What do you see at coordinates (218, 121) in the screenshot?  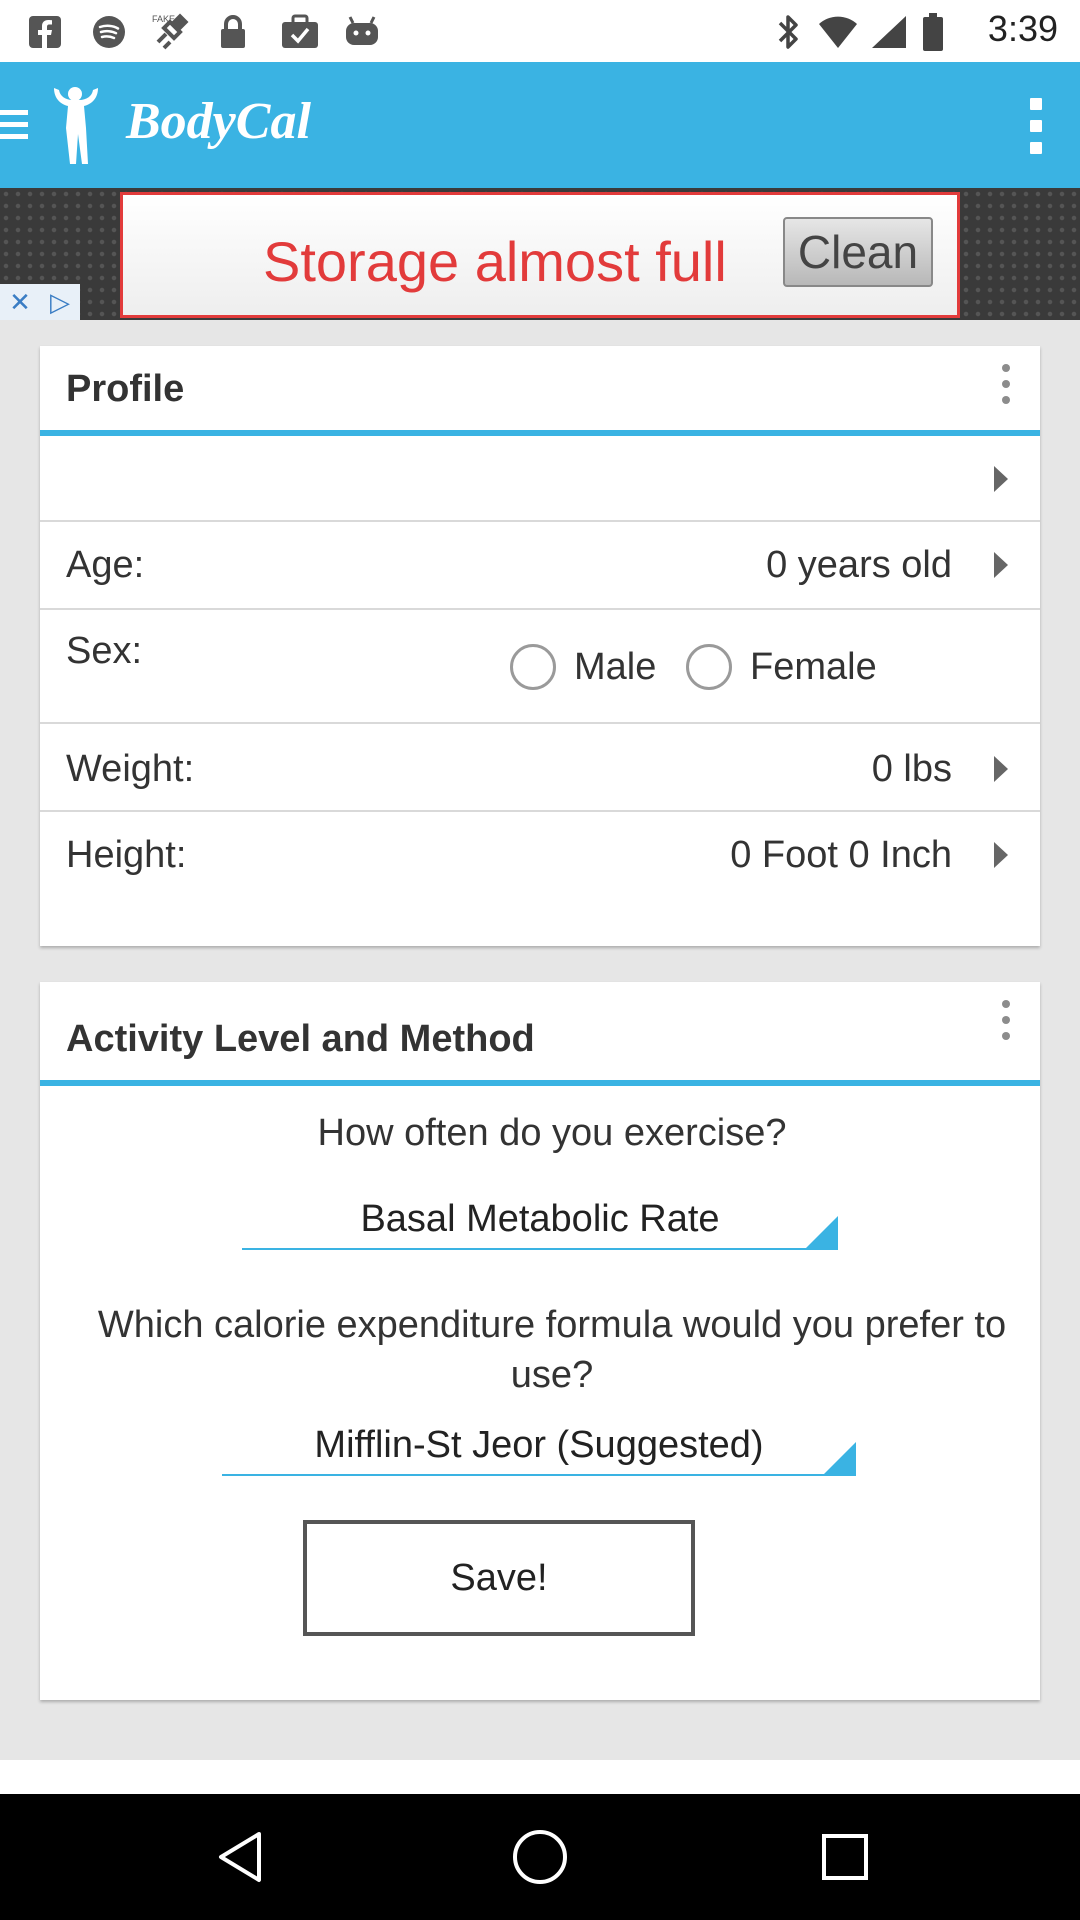 I see `app-title: BodyCal` at bounding box center [218, 121].